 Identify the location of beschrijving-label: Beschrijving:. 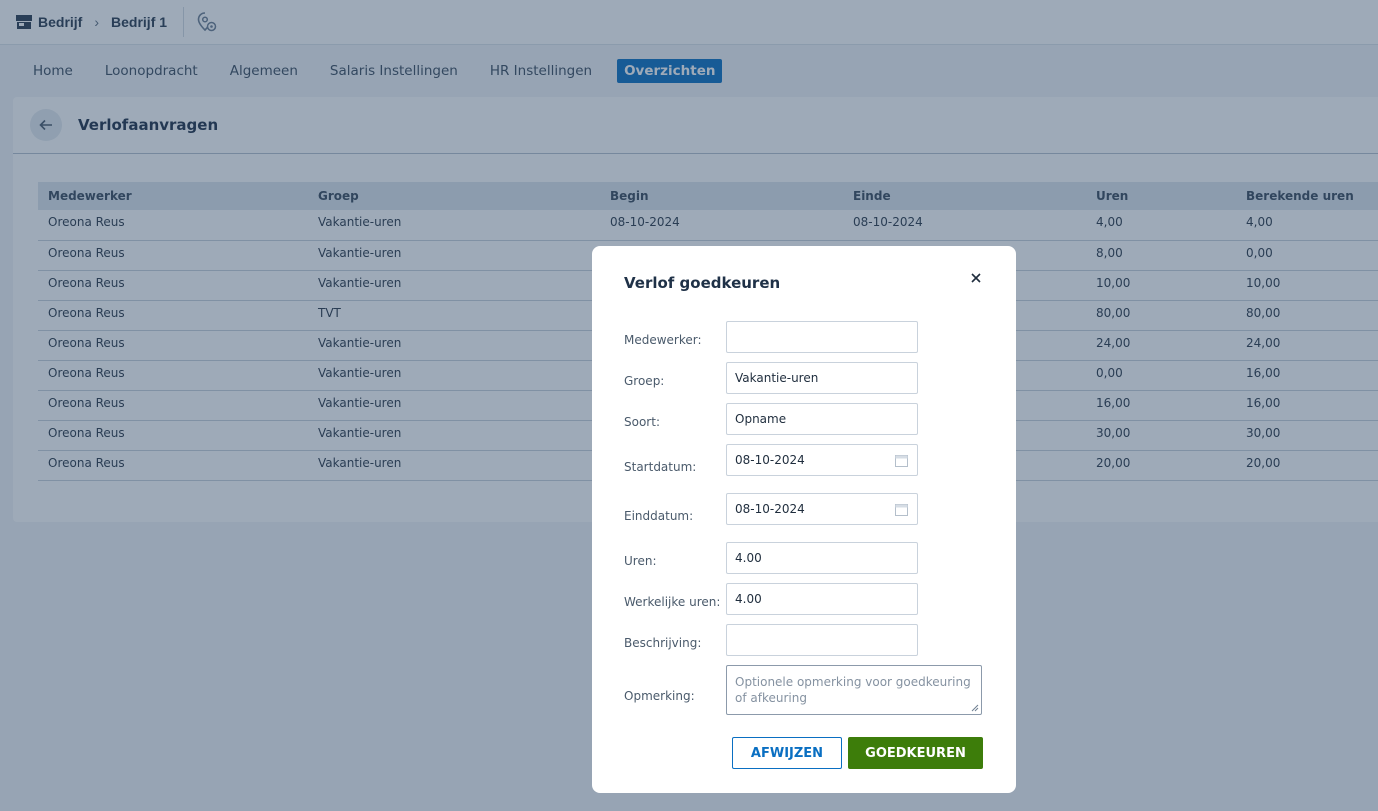
(663, 643).